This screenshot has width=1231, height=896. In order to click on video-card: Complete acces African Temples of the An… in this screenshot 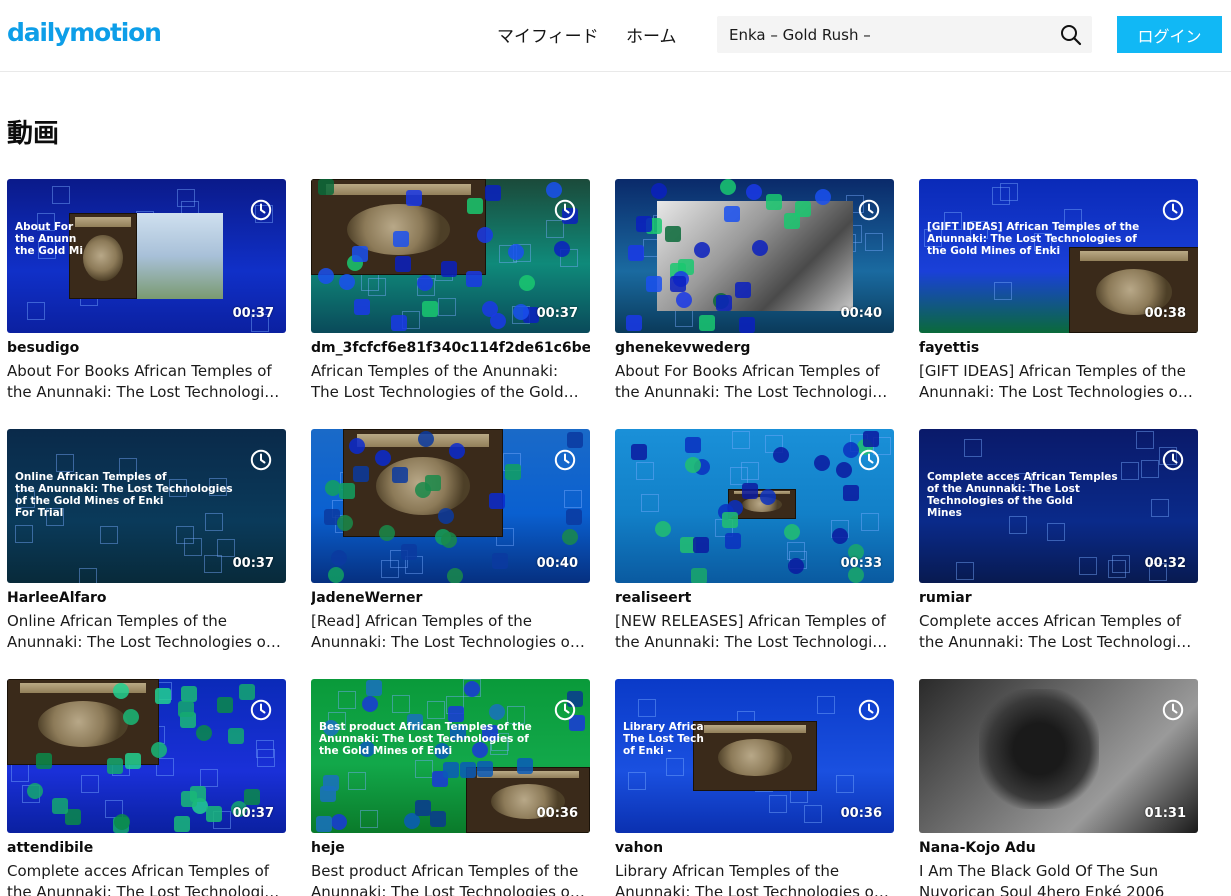, I will do `click(1058, 541)`.